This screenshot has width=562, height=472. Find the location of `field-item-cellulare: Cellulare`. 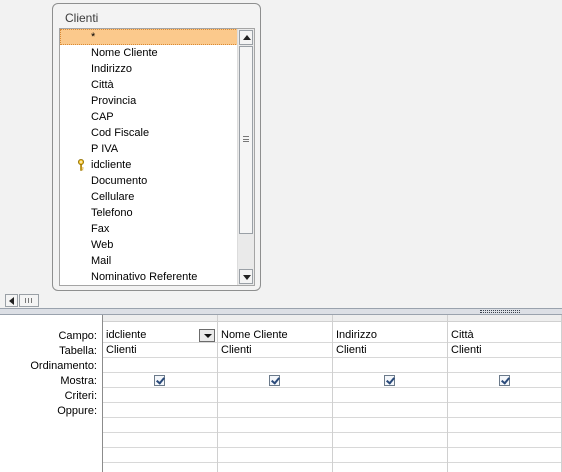

field-item-cellulare: Cellulare is located at coordinates (149, 197).